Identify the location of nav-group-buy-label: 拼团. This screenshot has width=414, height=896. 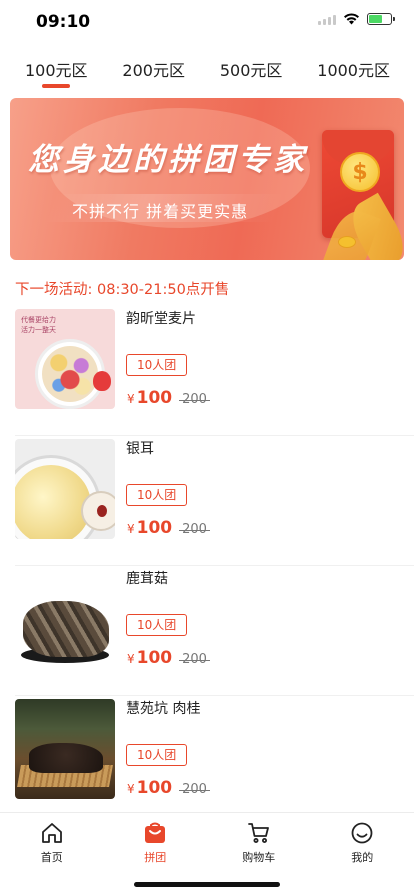
(155, 857).